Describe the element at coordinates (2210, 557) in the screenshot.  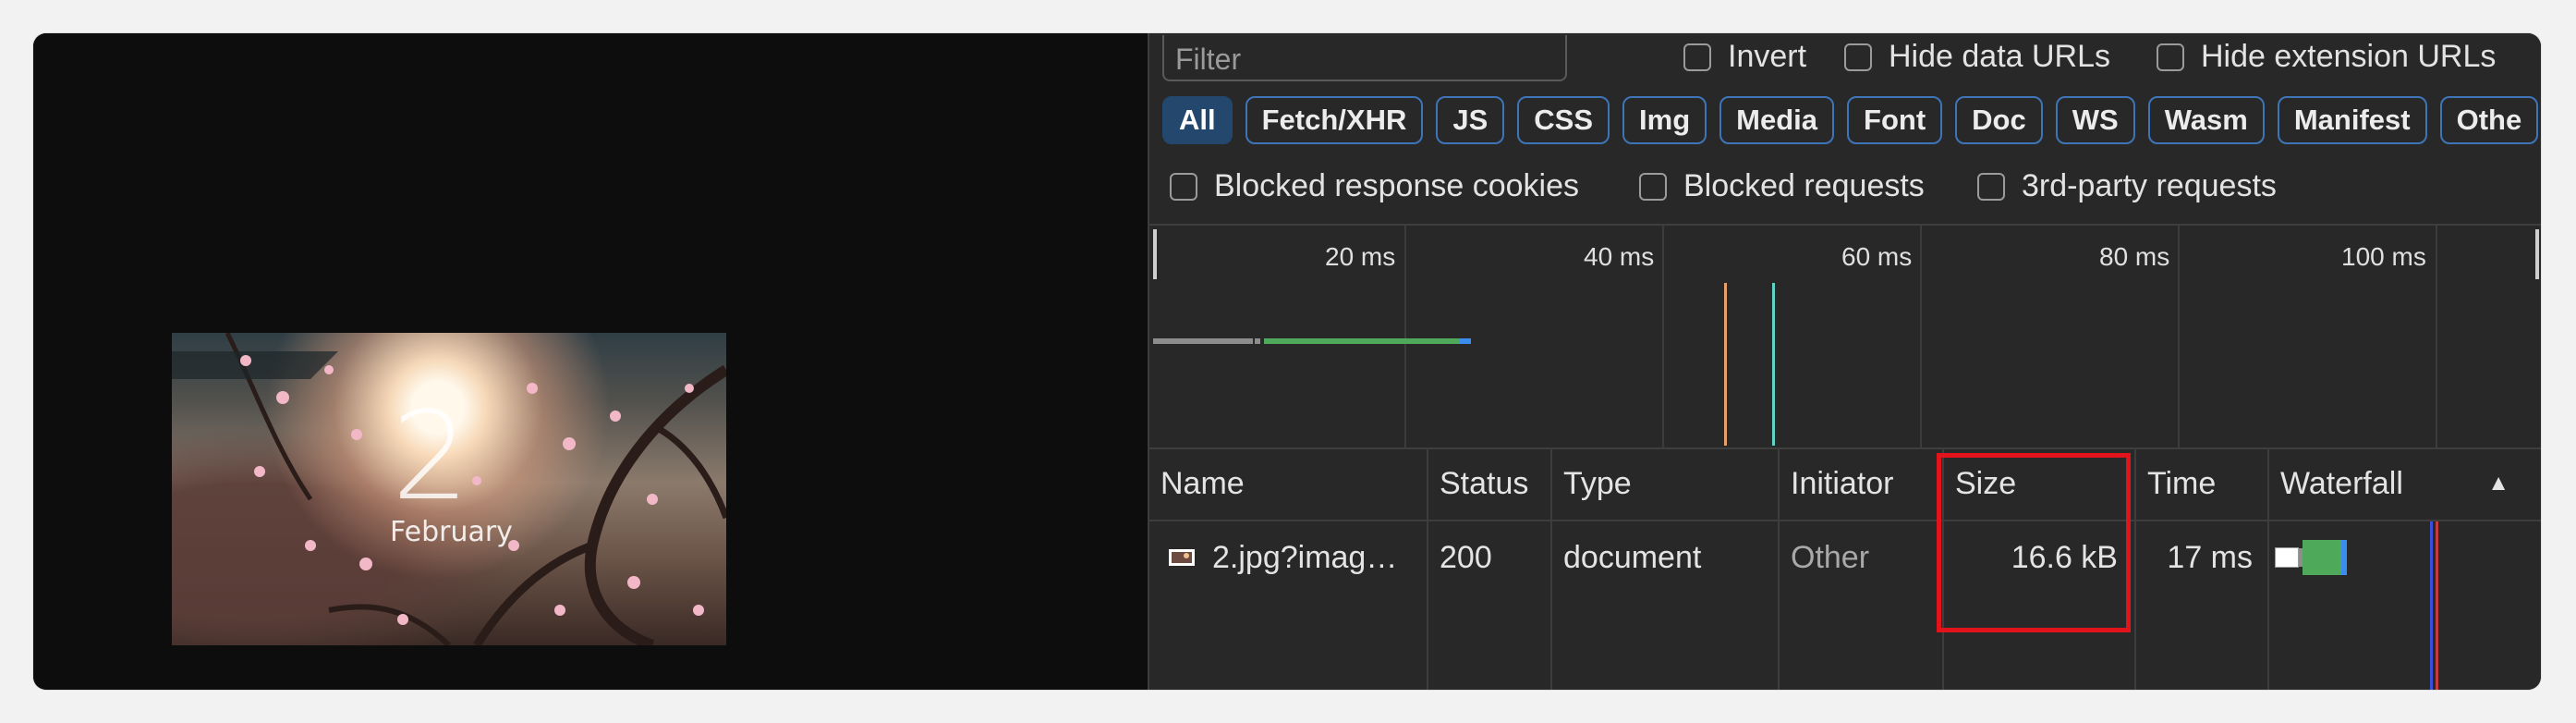
I see `request-time: 17 ms` at that location.